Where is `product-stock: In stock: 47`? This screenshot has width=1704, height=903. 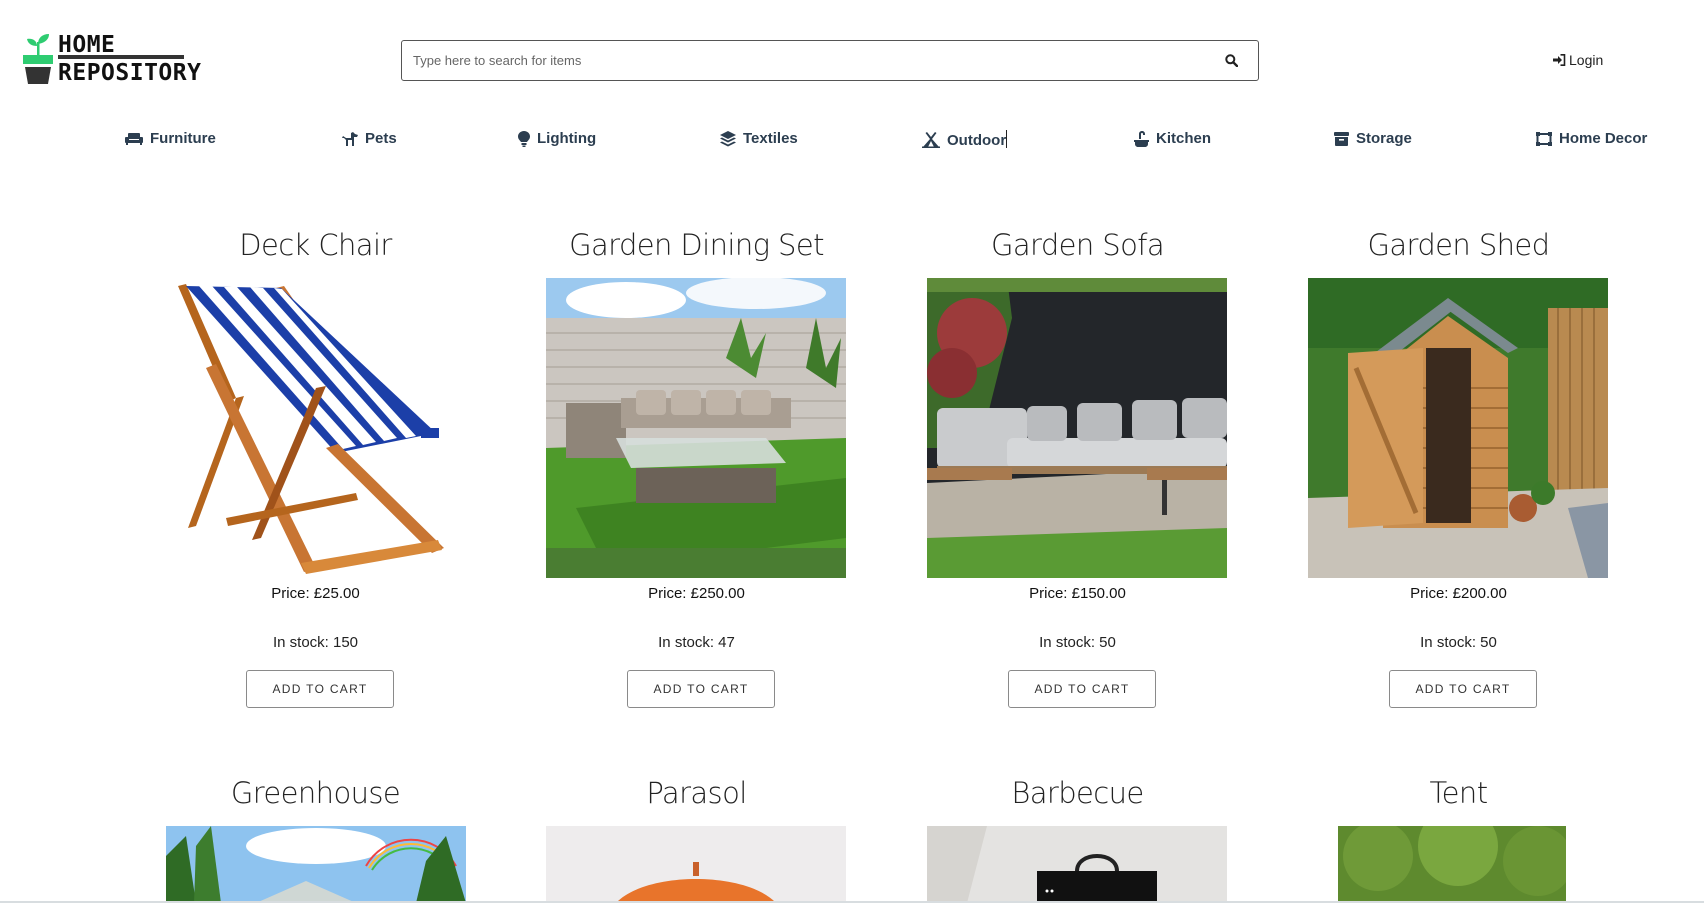 product-stock: In stock: 47 is located at coordinates (696, 642).